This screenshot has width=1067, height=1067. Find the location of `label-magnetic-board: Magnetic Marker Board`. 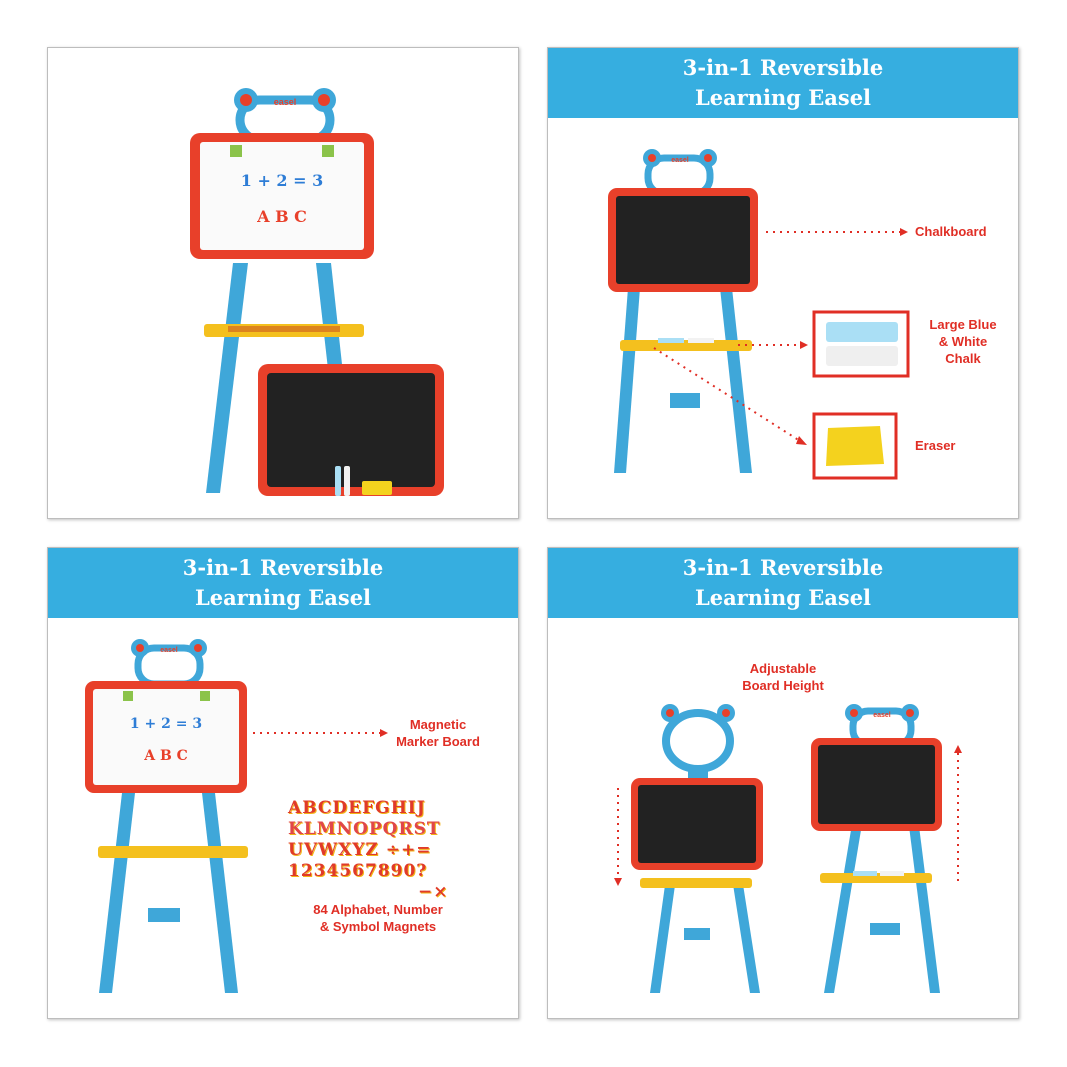

label-magnetic-board: Magnetic Marker Board is located at coordinates (438, 733).